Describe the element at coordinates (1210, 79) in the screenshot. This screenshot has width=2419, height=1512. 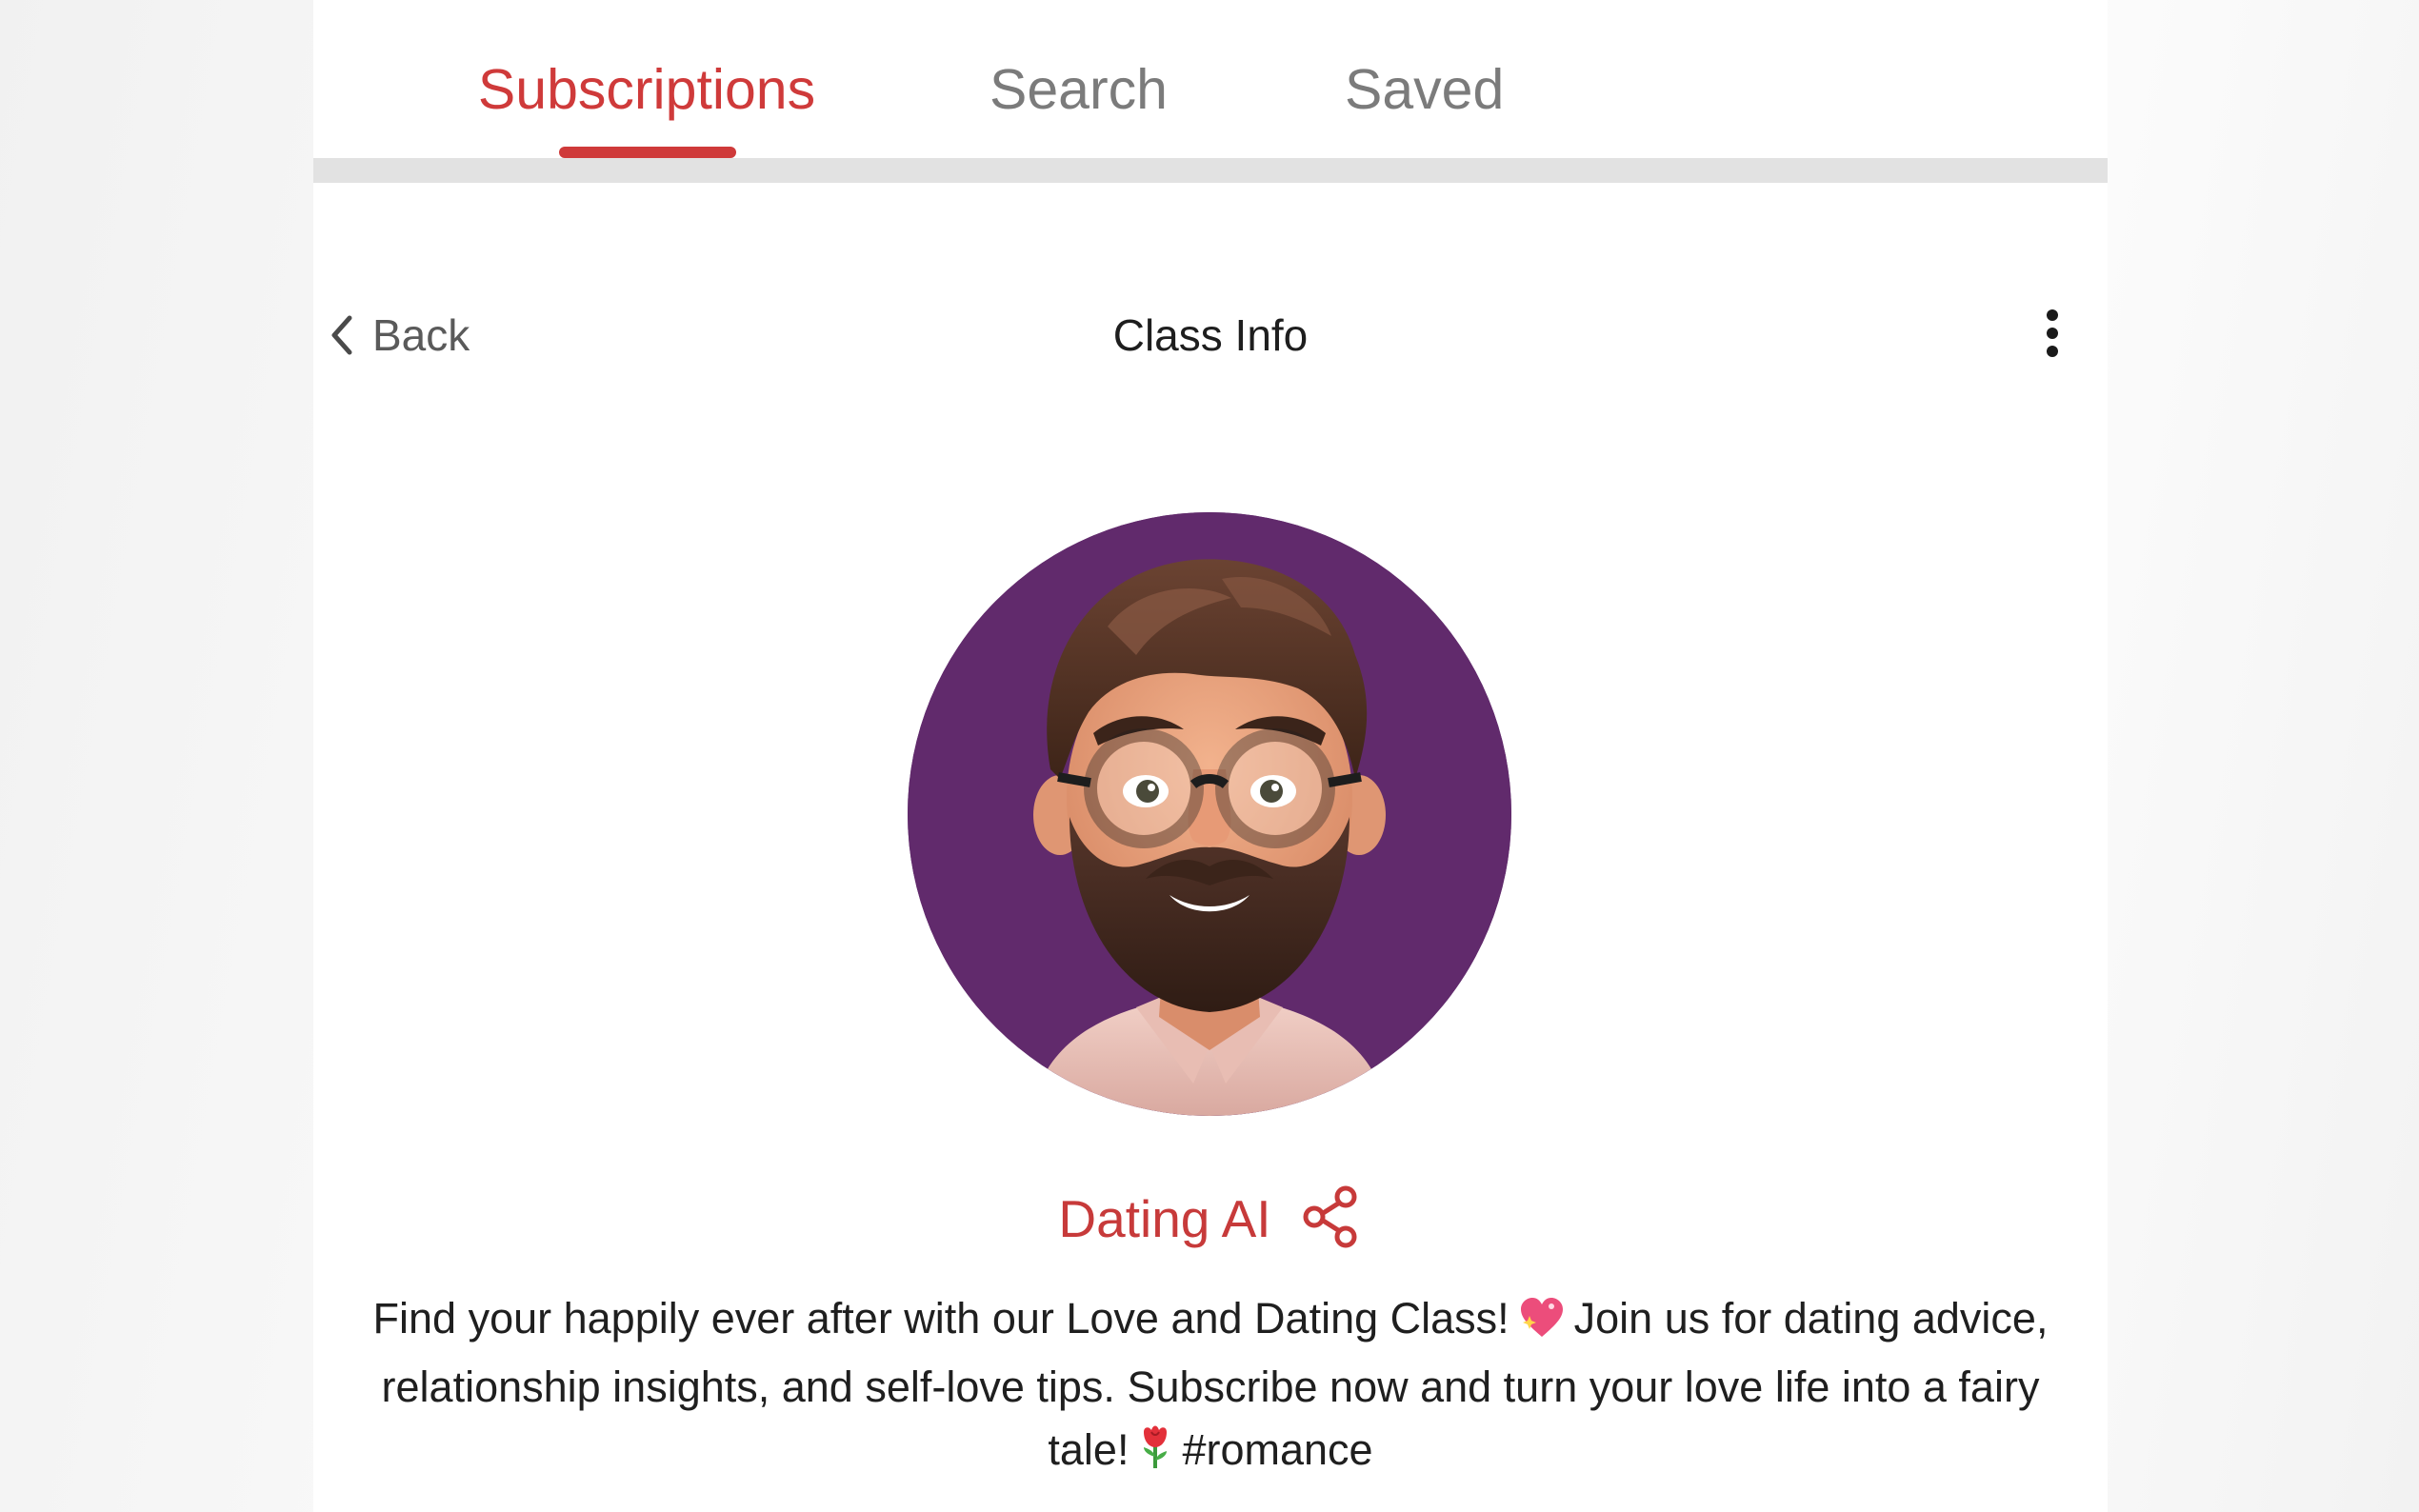
I see `tab-bar: Subscriptions Search Saved` at that location.